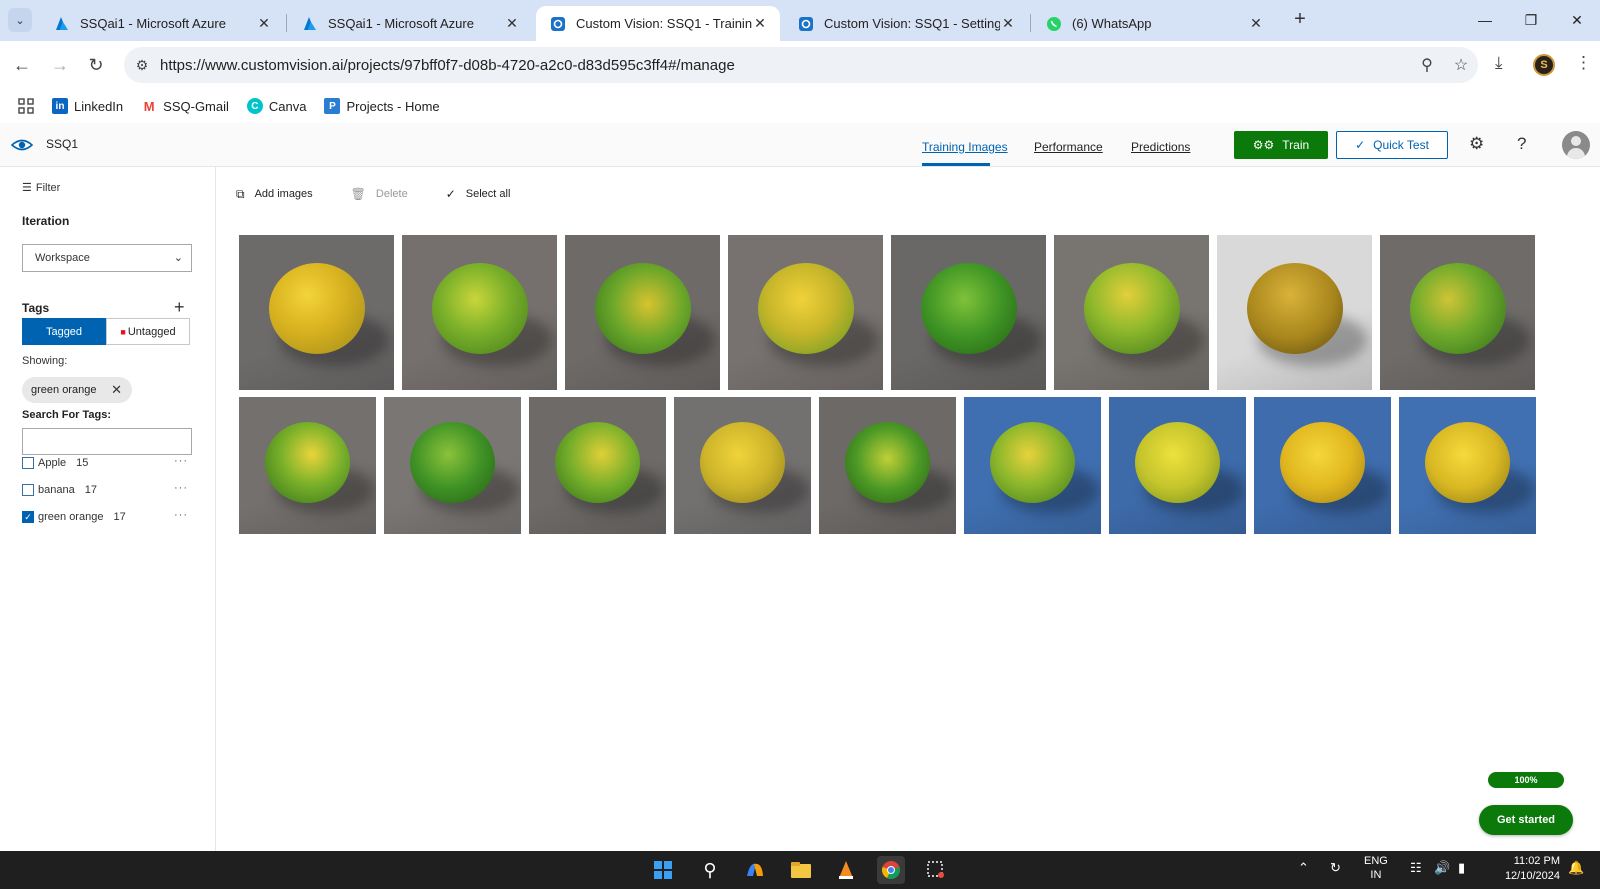  Describe the element at coordinates (1281, 145) in the screenshot. I see `train-button: ⚙⚙ Train` at that location.